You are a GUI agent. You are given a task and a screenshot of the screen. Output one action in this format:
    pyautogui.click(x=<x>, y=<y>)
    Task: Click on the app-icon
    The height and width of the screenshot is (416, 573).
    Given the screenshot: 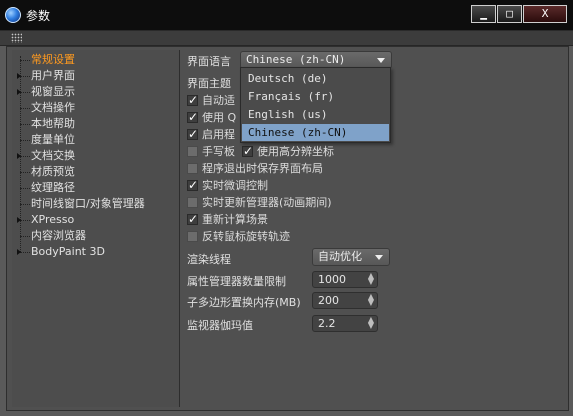 What is the action you would take?
    pyautogui.click(x=13, y=15)
    